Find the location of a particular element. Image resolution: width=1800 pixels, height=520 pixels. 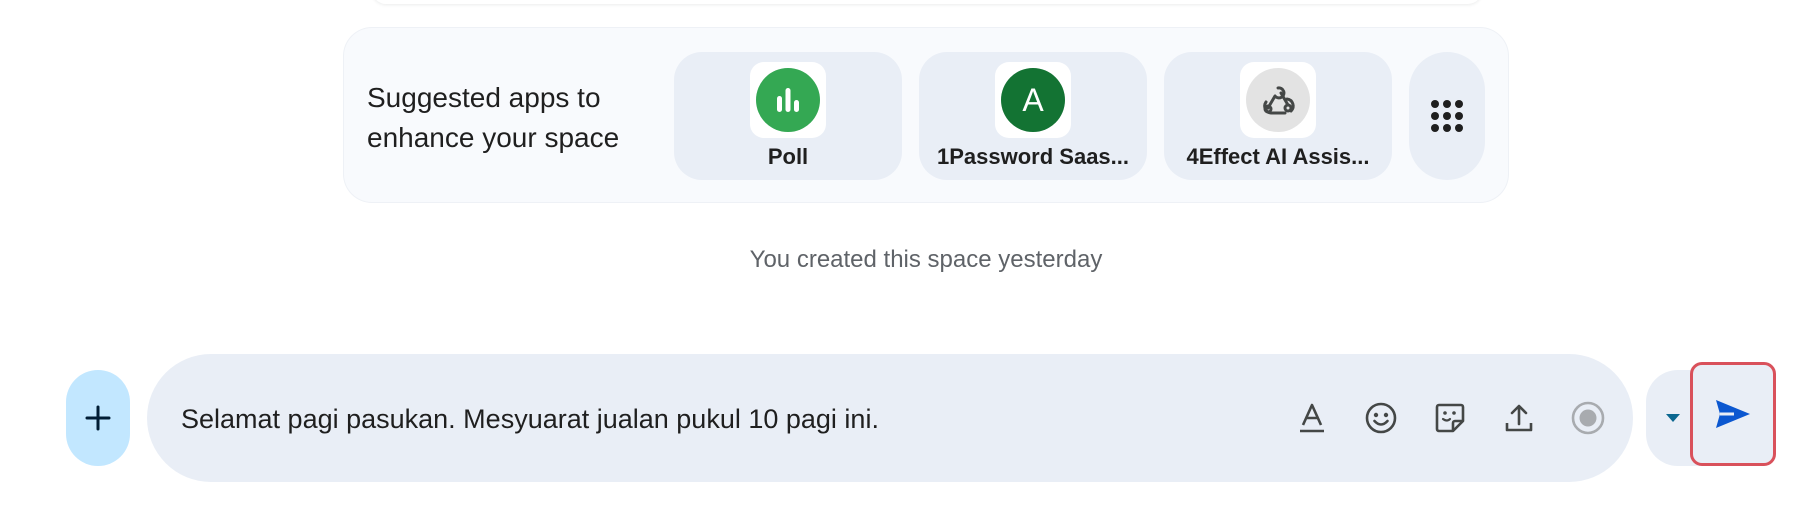

more-apps-button is located at coordinates (1447, 116).